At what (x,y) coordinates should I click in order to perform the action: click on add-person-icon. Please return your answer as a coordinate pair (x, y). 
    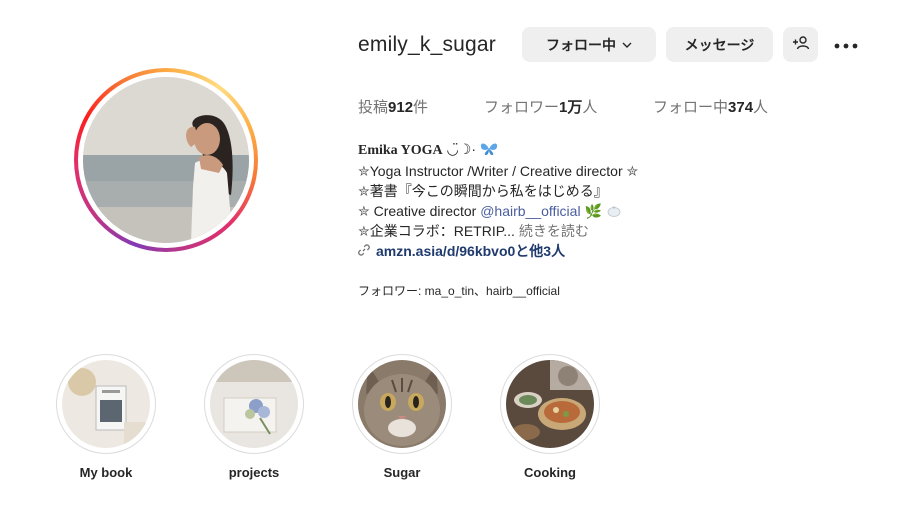
    Looking at the image, I should click on (801, 44).